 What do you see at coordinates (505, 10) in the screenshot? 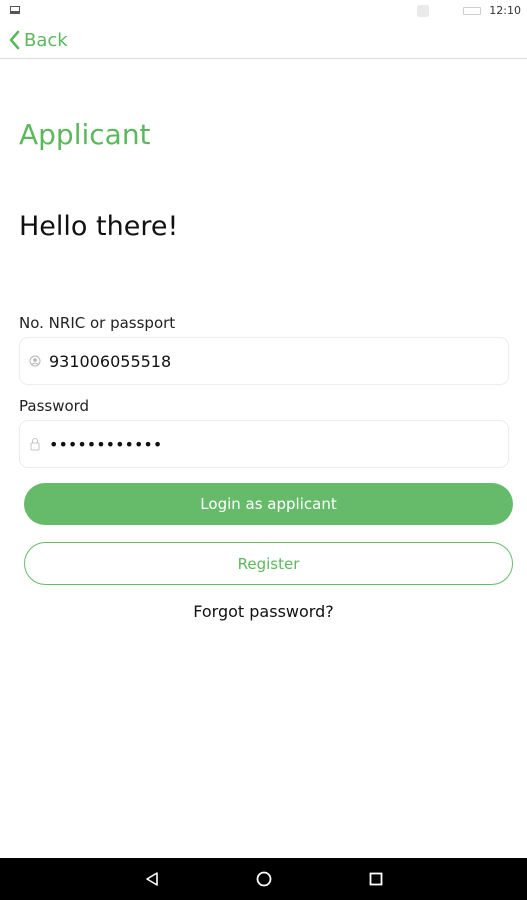
I see `status-time: 12:10` at bounding box center [505, 10].